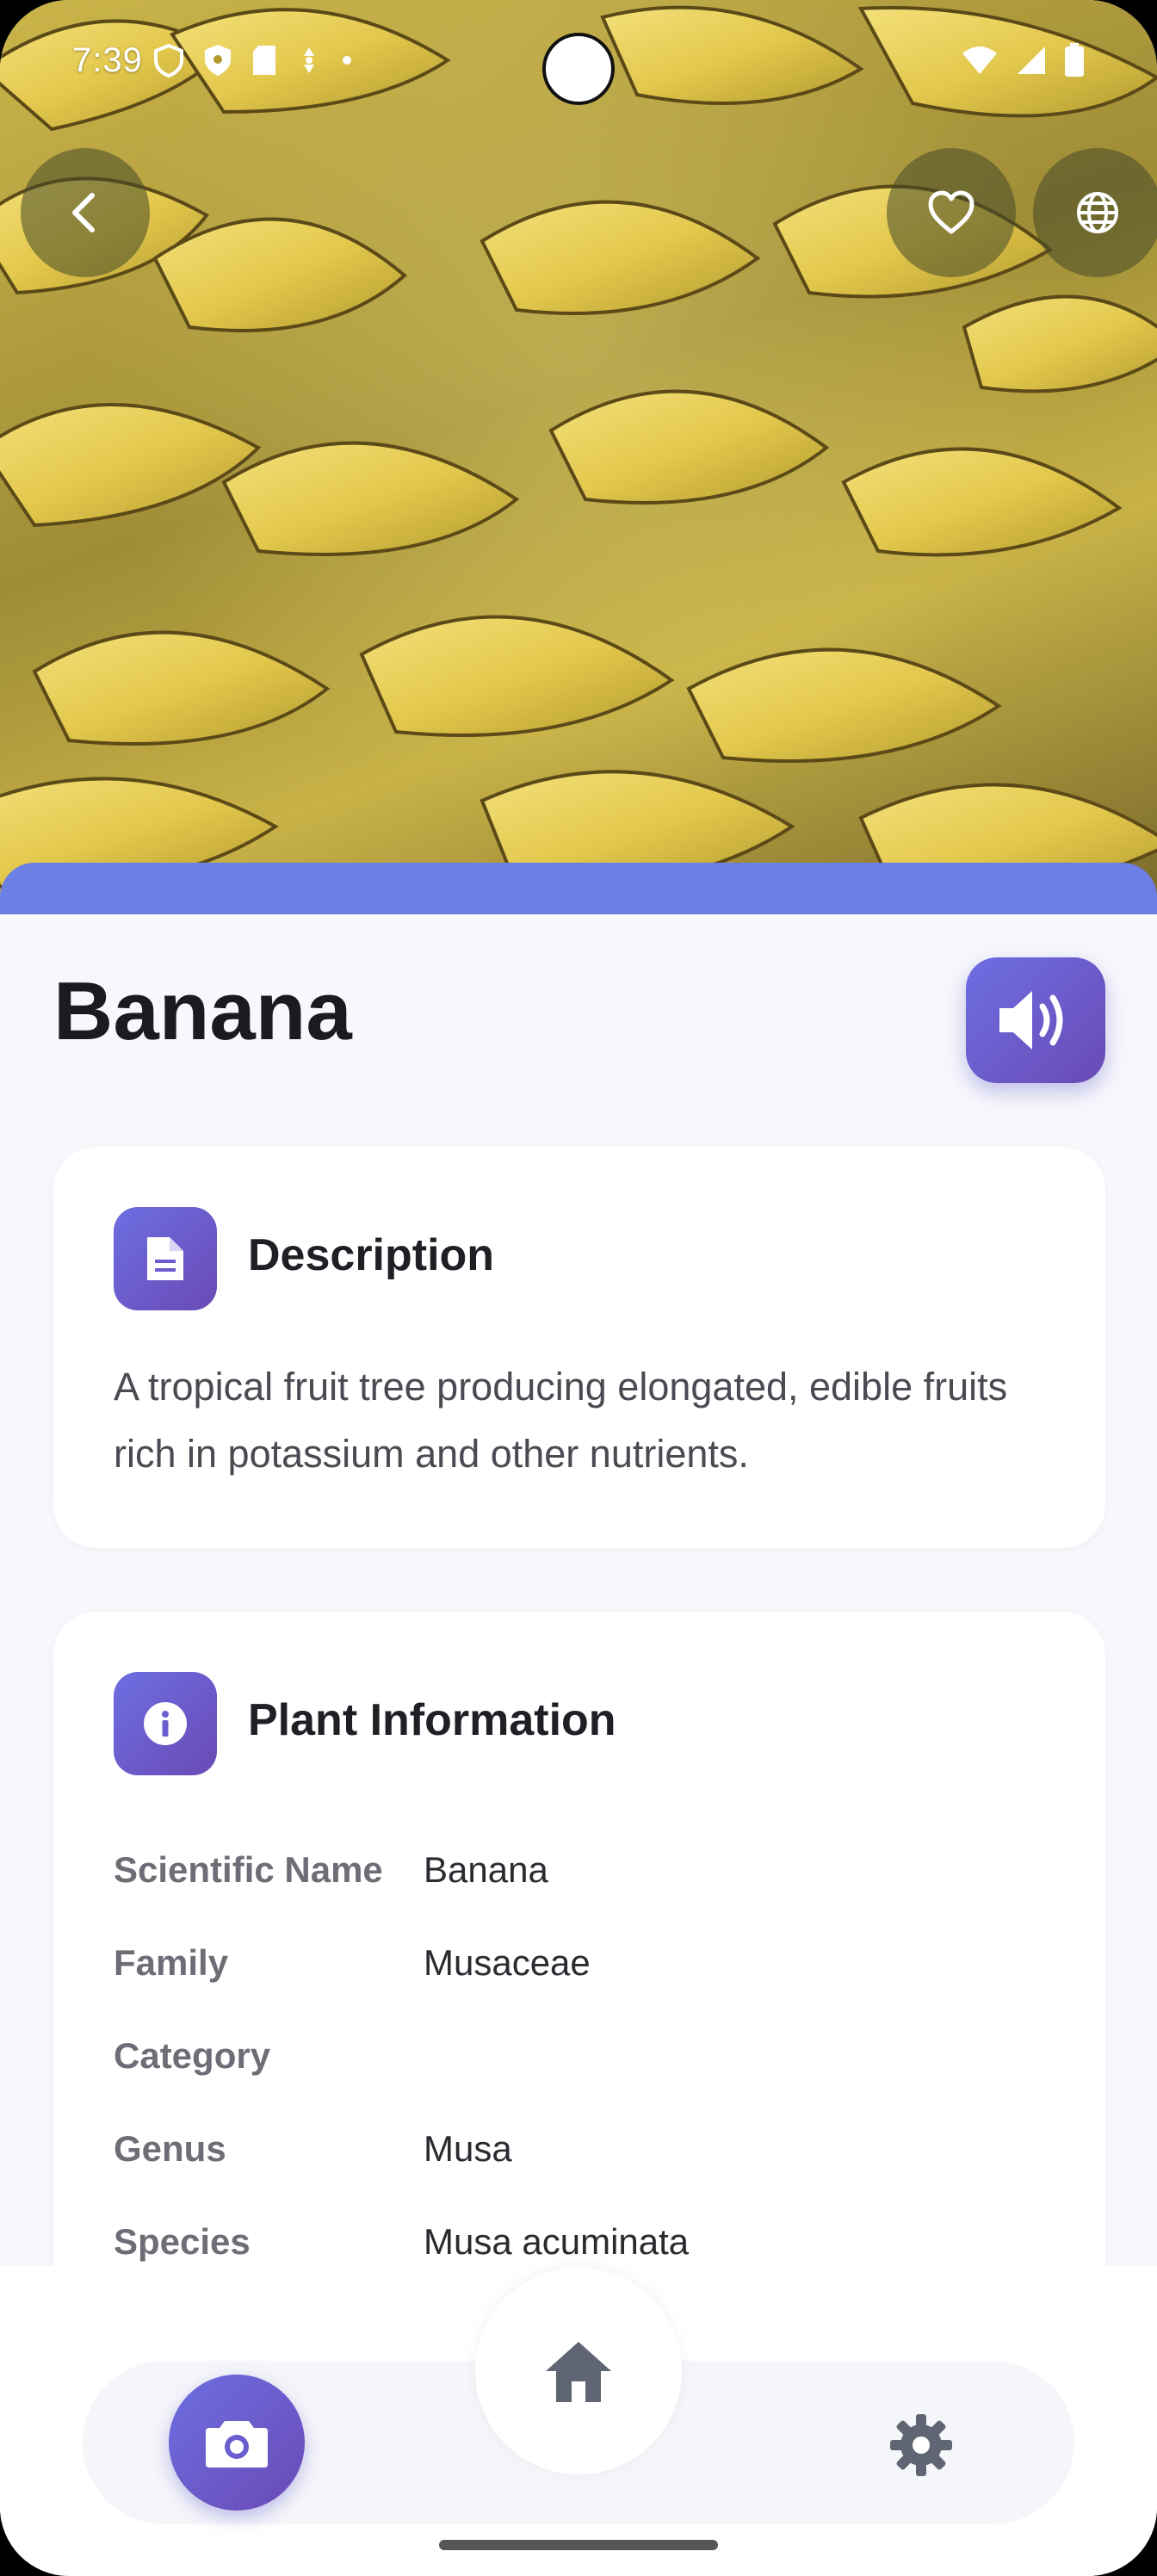 Image resolution: width=1157 pixels, height=2576 pixels. What do you see at coordinates (1032, 60) in the screenshot?
I see `signal-icon` at bounding box center [1032, 60].